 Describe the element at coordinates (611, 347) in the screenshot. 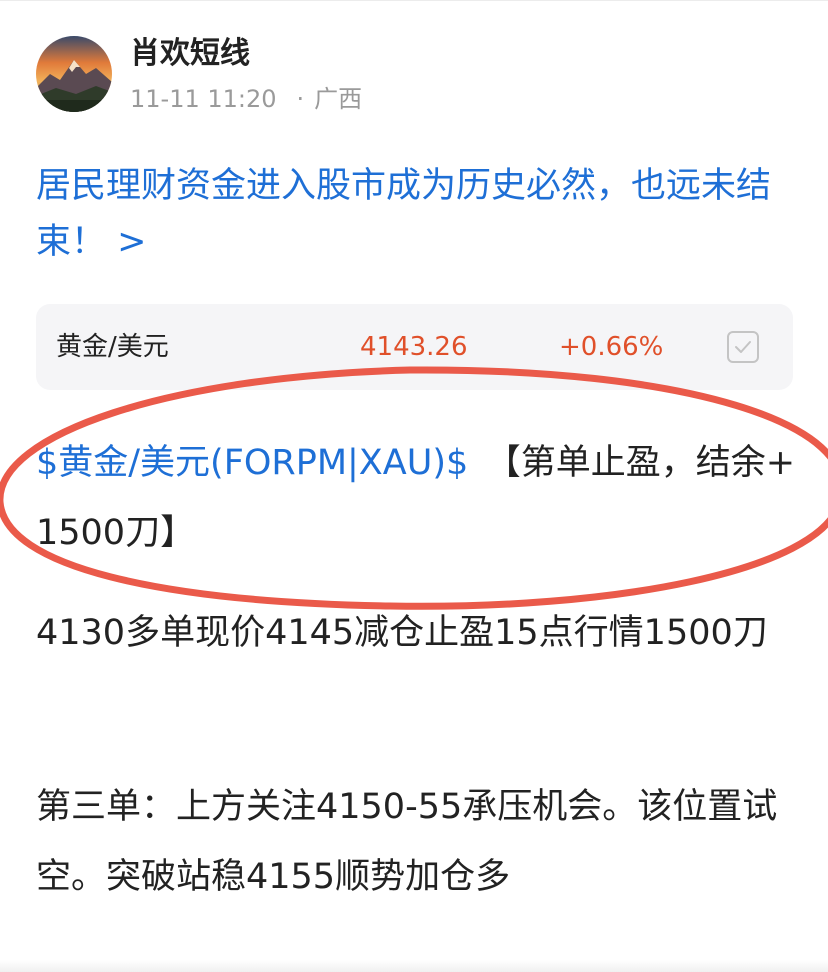

I see `quote-change: +0.66%` at that location.